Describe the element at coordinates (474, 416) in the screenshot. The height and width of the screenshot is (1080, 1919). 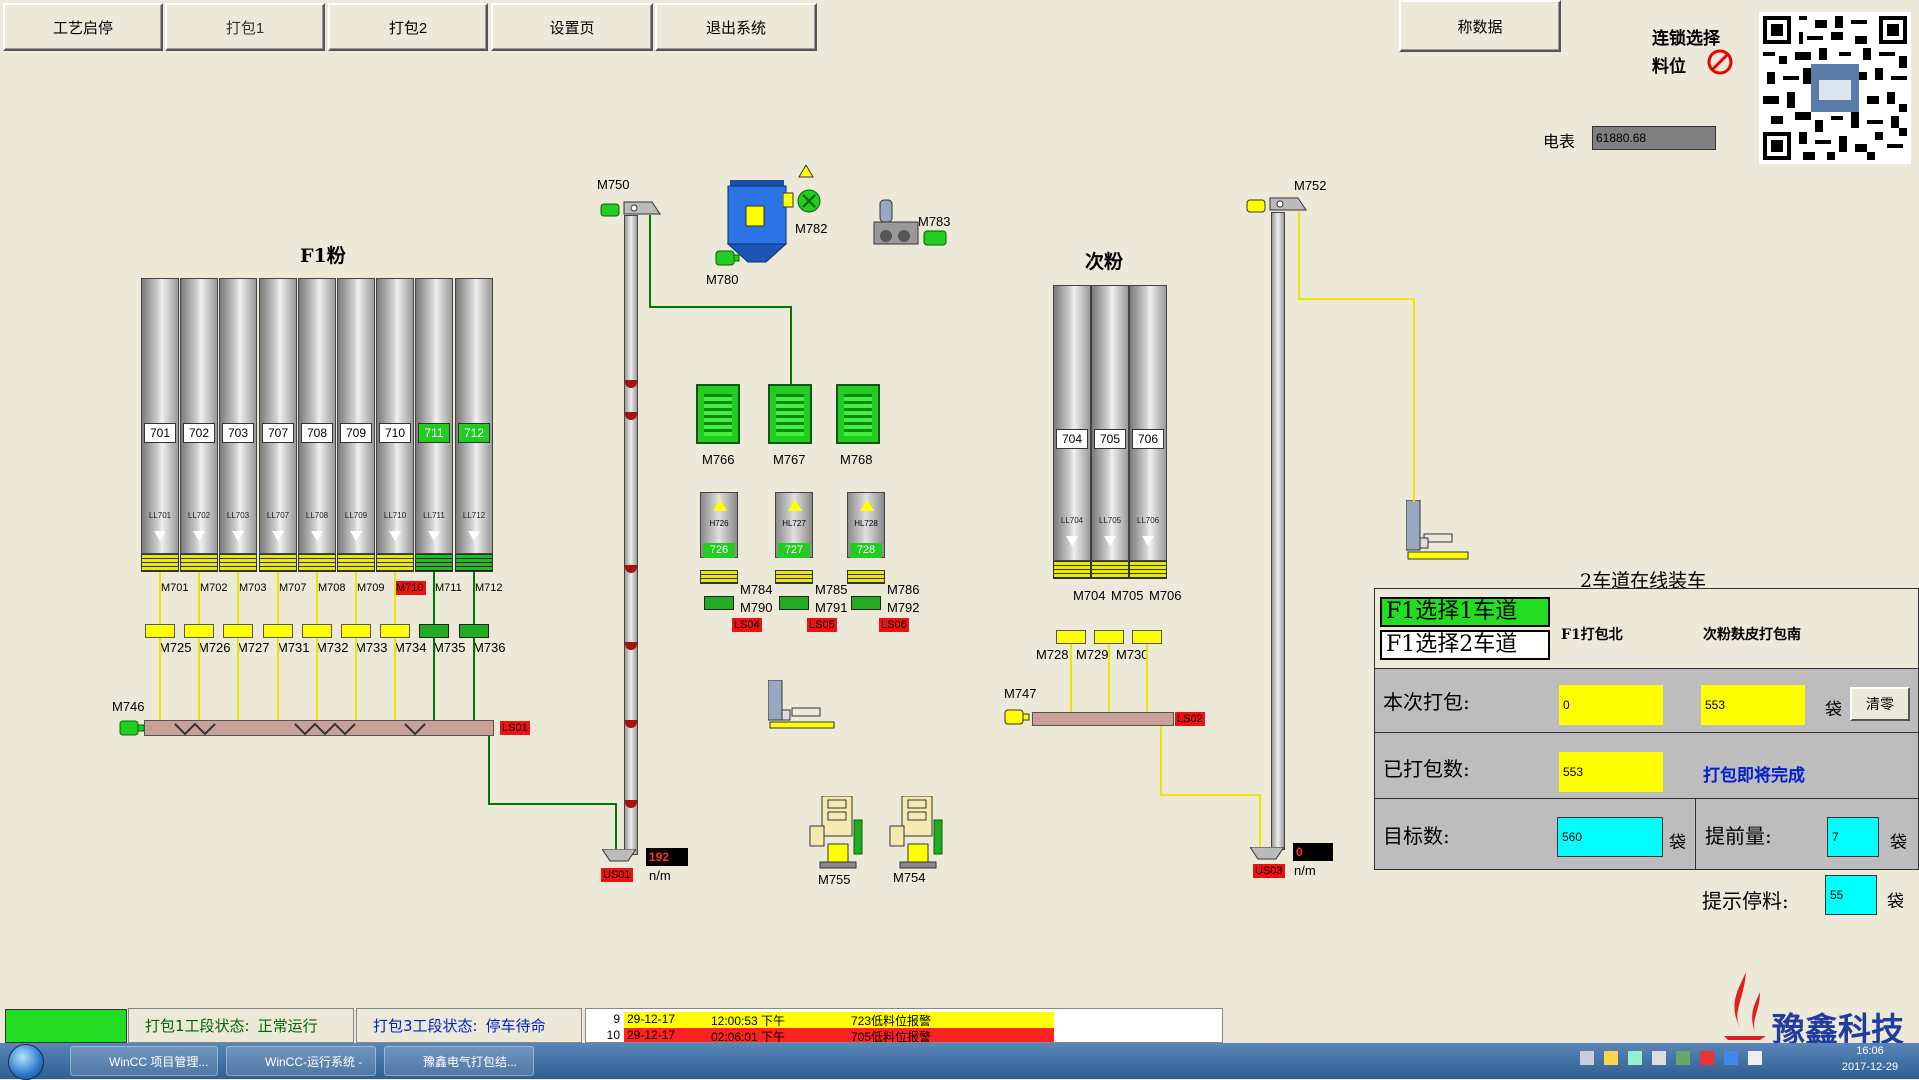
I see `silo-712: 712 LL712` at that location.